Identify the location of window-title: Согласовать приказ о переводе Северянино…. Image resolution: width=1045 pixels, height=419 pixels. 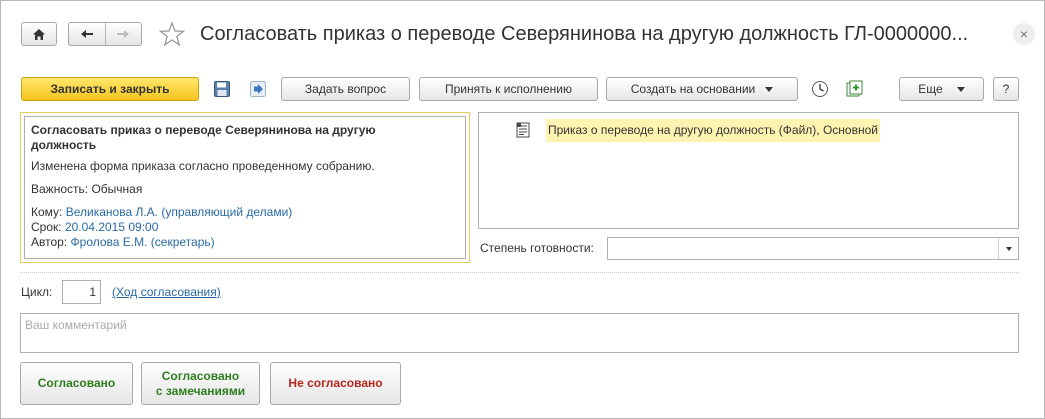
(584, 34).